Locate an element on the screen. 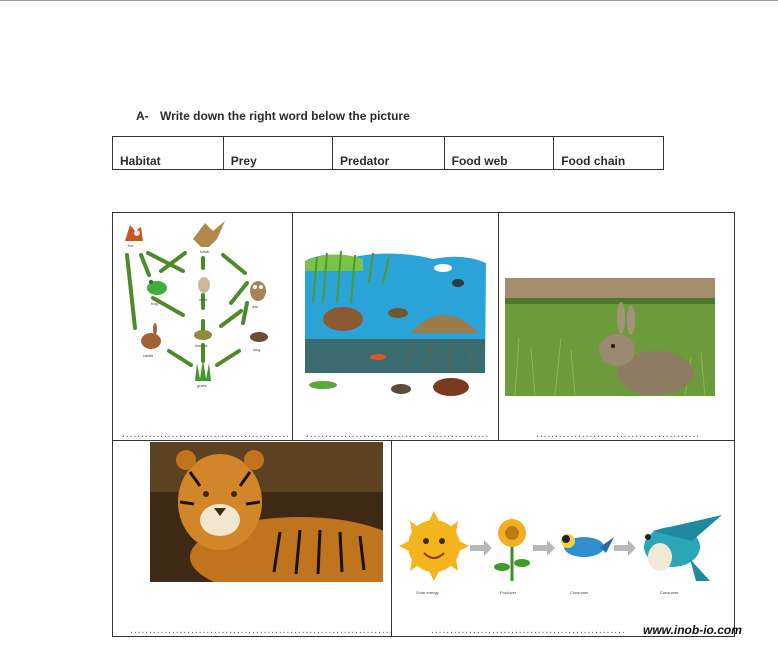 The height and width of the screenshot is (646, 778). watermark: www.inob-io.com is located at coordinates (692, 630).